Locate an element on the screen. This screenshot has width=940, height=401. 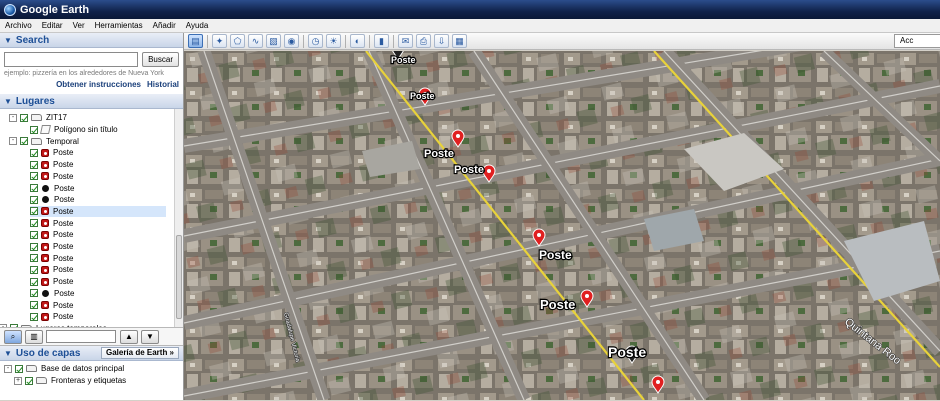
sun-icon: ☀ is located at coordinates (333, 41).